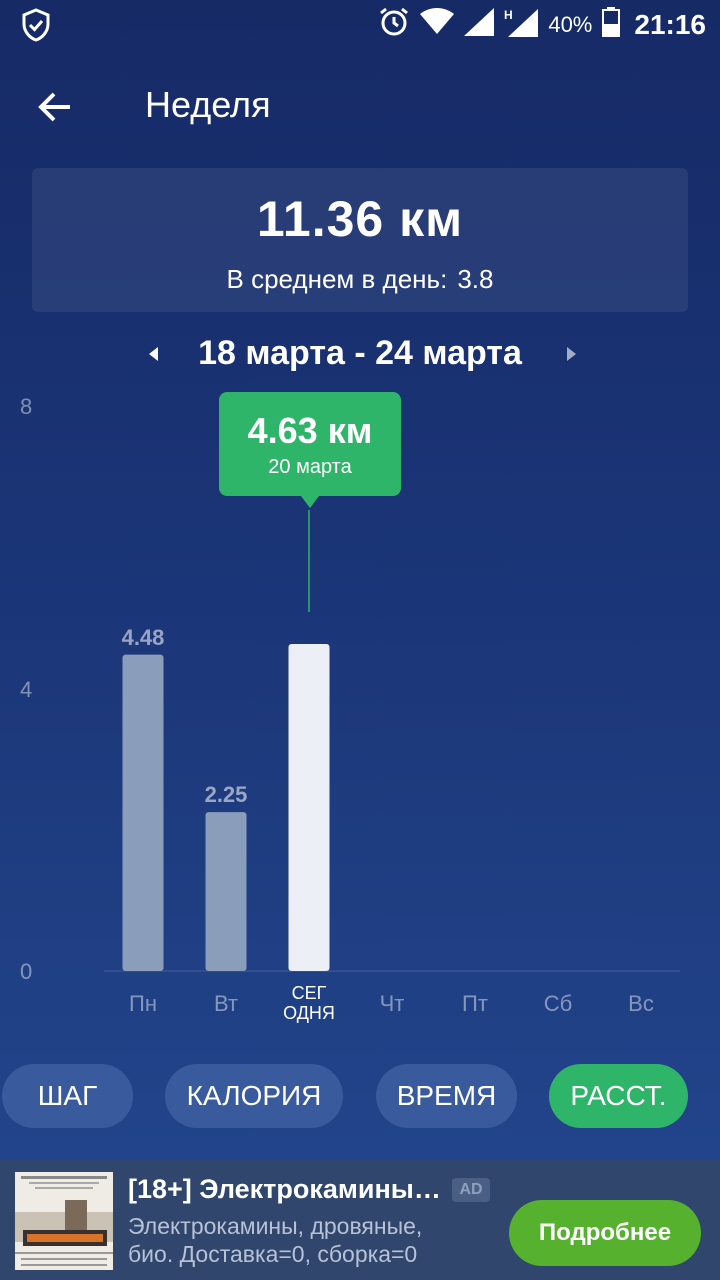  I want to click on summary-card: 11.36 км В среднем в день: 3.8, so click(360, 240).